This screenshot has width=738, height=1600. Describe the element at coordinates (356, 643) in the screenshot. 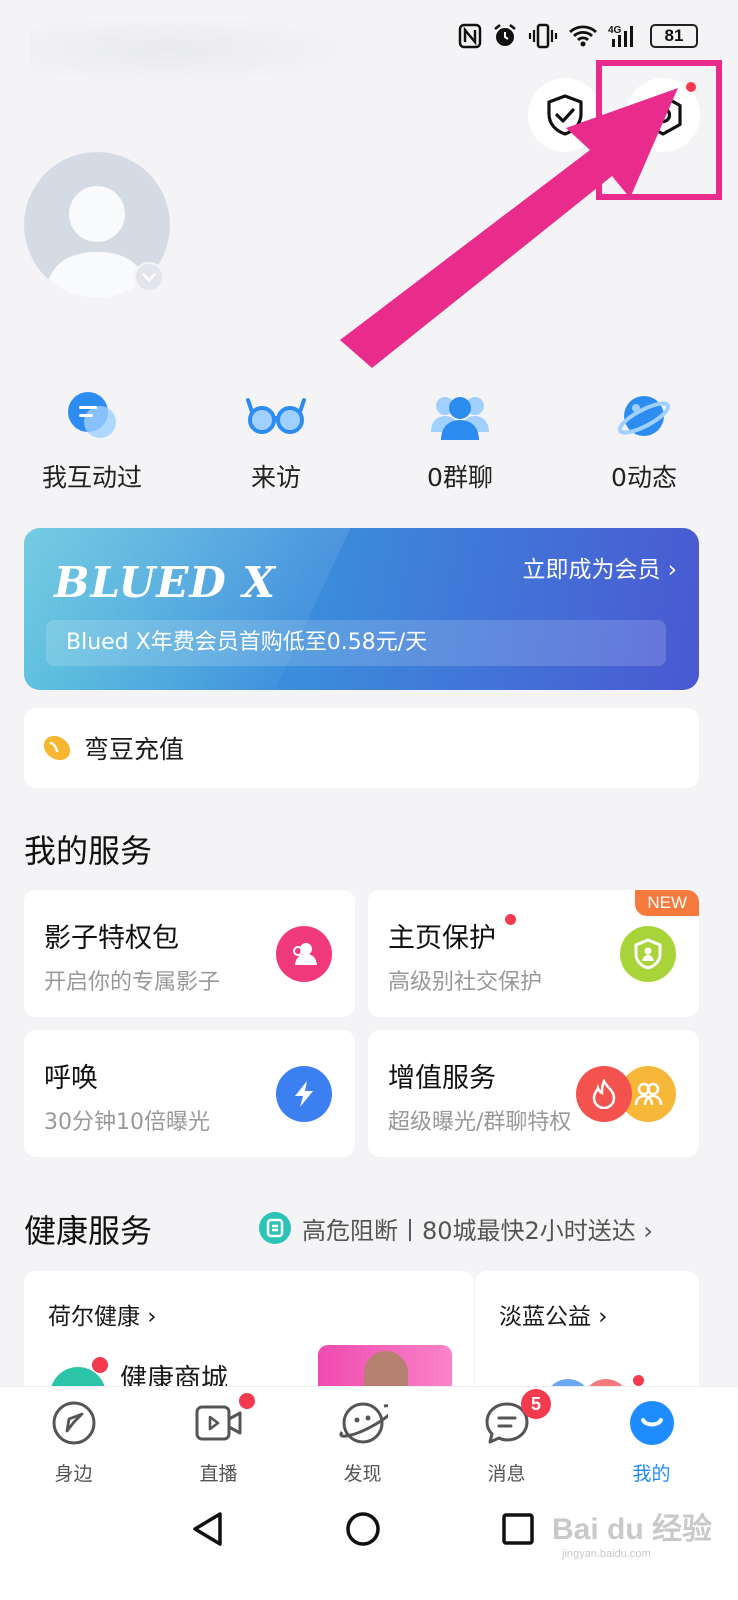

I see `banner-promo: Blued X年费会员首购低至0.58元/天` at that location.